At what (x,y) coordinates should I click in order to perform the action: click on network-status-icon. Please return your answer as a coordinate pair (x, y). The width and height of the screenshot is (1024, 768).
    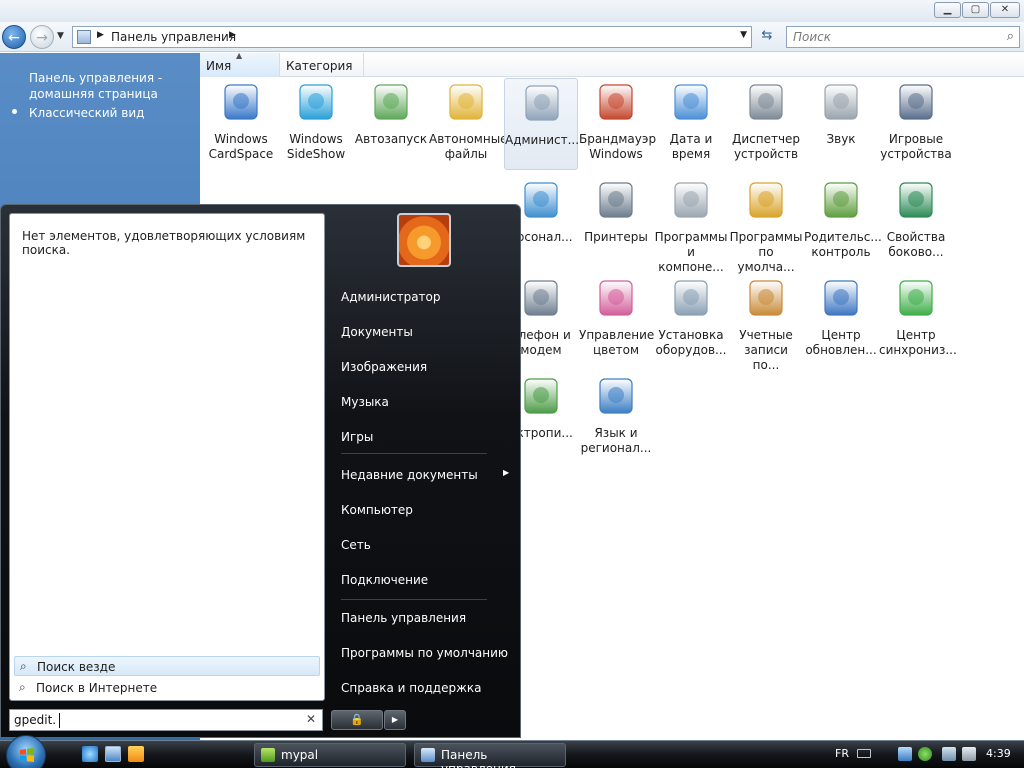
    Looking at the image, I should click on (949, 754).